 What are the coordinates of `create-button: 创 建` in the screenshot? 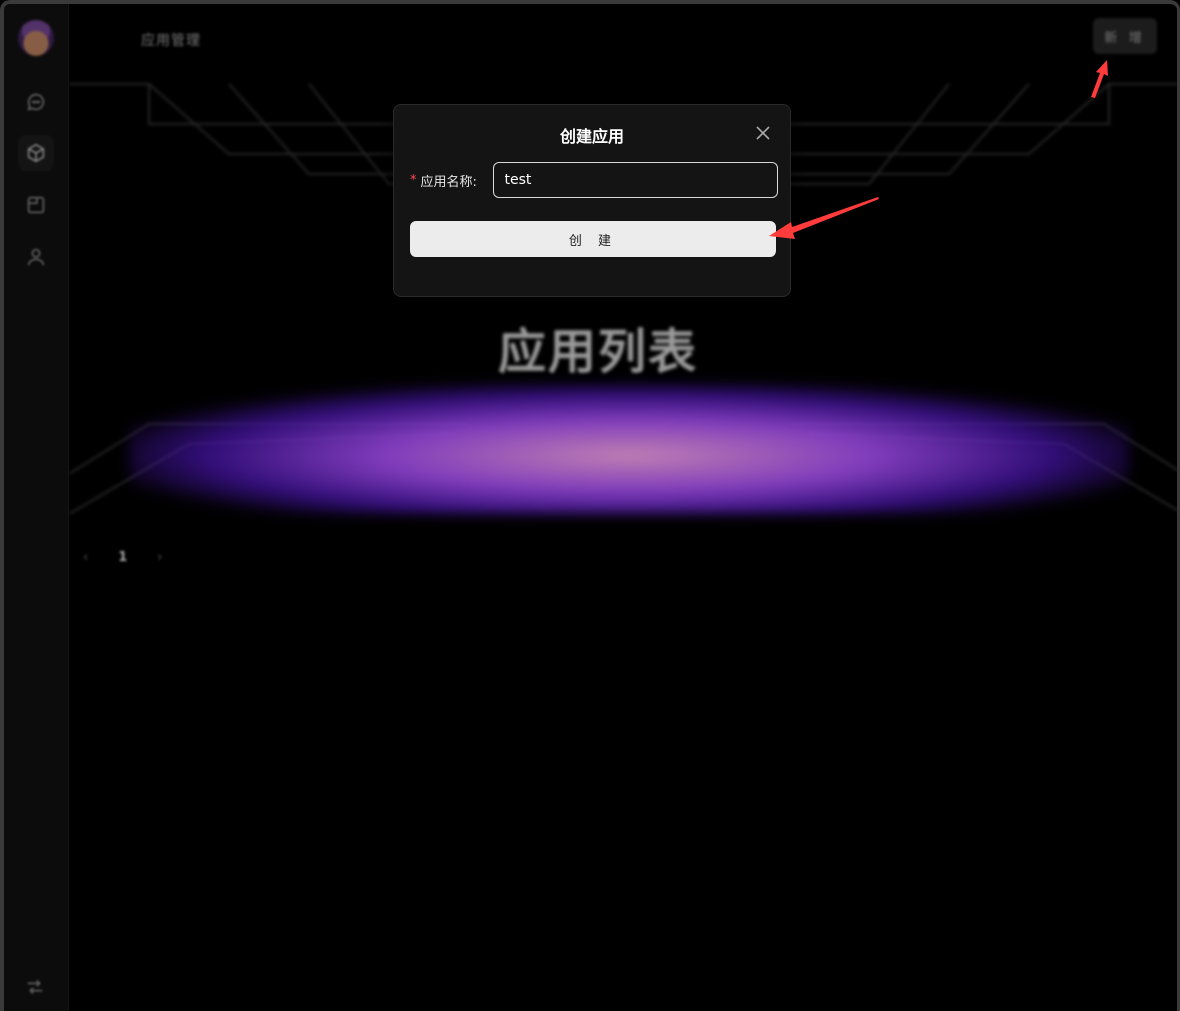 It's located at (593, 239).